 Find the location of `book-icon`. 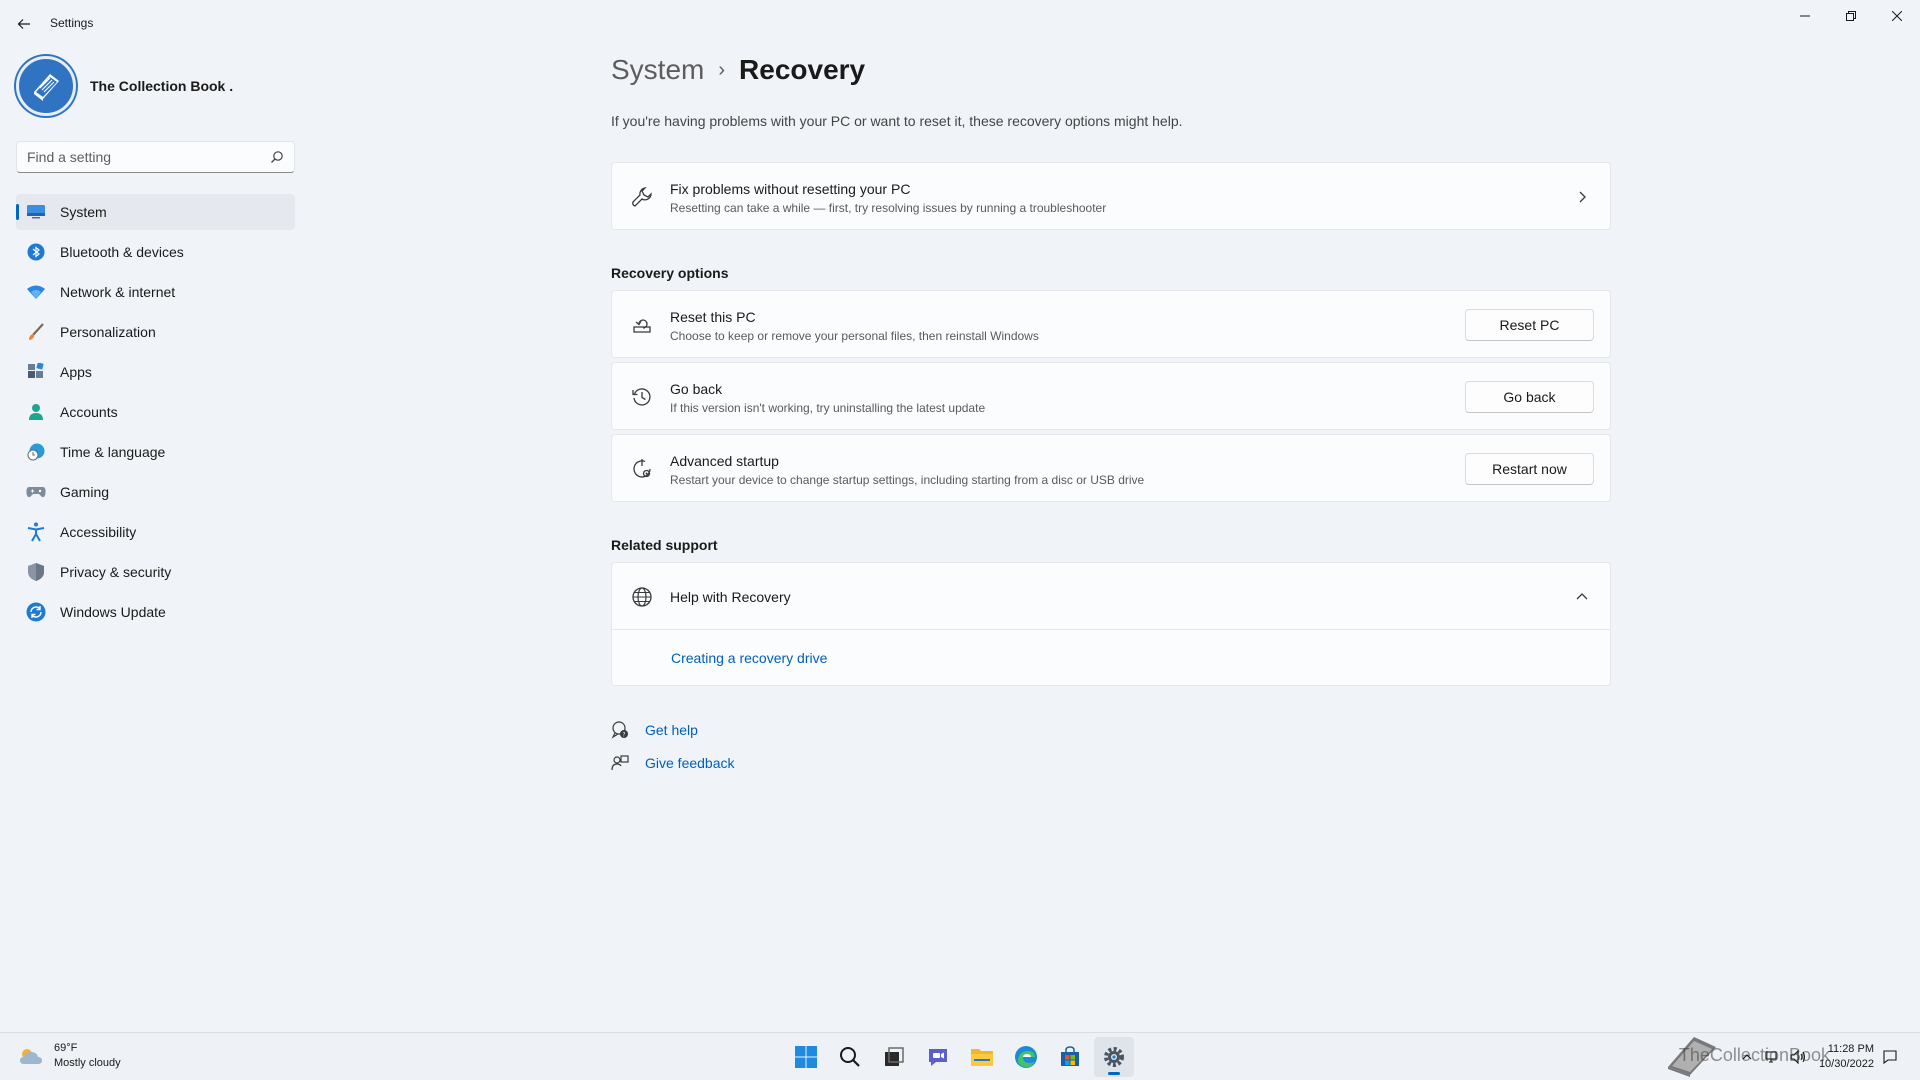

book-icon is located at coordinates (46, 87).